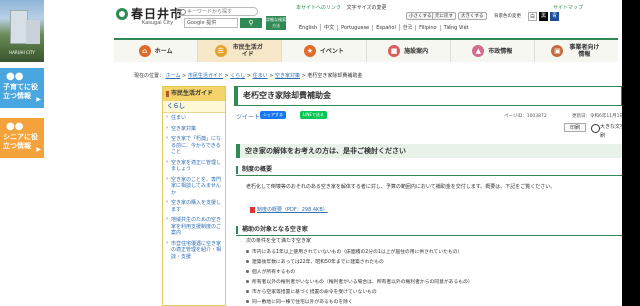 The width and height of the screenshot is (640, 306). What do you see at coordinates (309, 51) in the screenshot?
I see `event-icon: ★` at bounding box center [309, 51].